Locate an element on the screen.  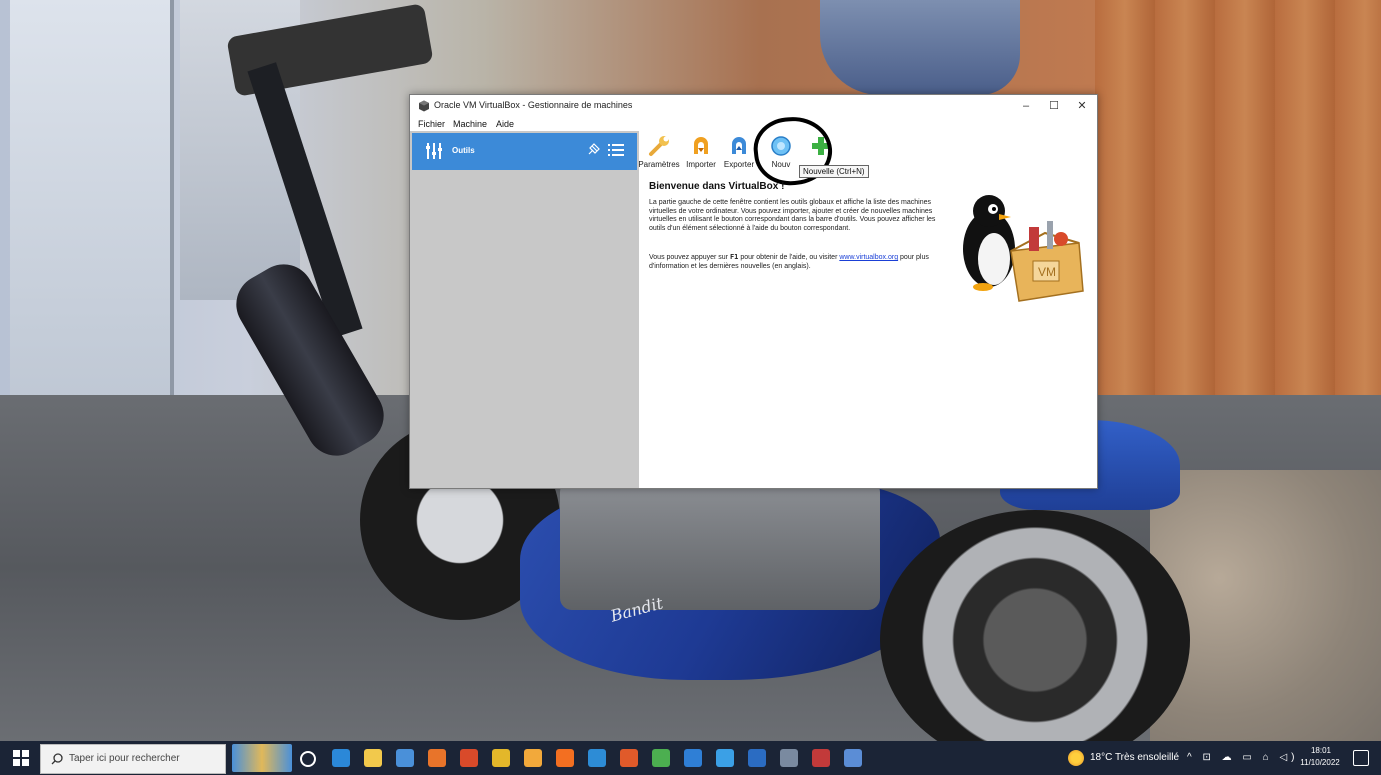
menu-aide: Aide is located at coordinates (505, 124).